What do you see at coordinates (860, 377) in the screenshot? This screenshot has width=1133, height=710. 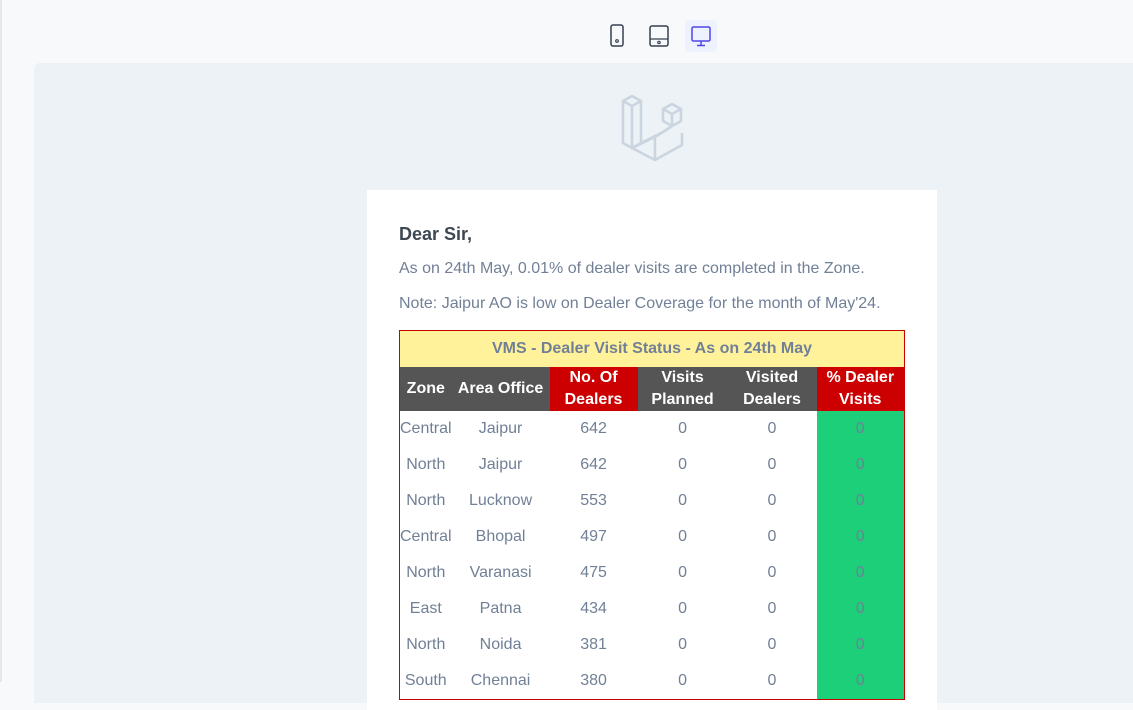 I see `header-line: % Dealer` at bounding box center [860, 377].